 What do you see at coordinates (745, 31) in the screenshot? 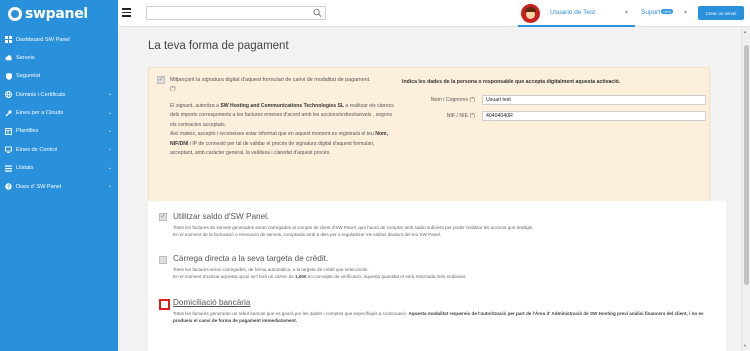
I see `scroll-up-icon: ▲` at bounding box center [745, 31].